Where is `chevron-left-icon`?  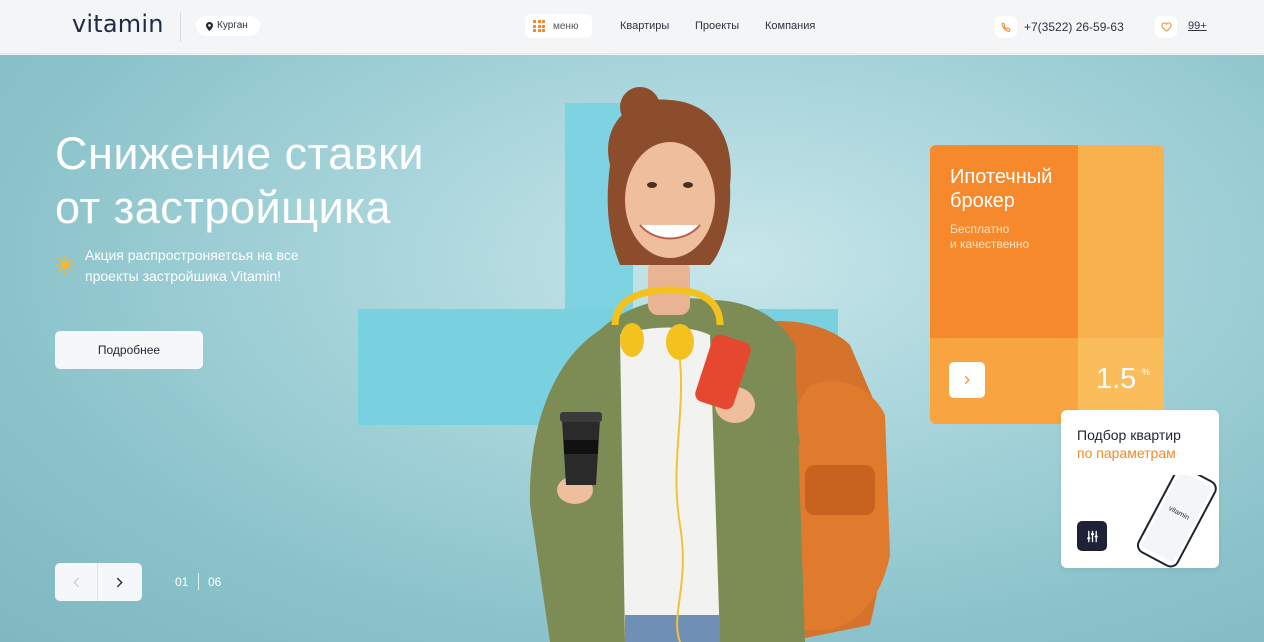
chevron-left-icon is located at coordinates (75, 582).